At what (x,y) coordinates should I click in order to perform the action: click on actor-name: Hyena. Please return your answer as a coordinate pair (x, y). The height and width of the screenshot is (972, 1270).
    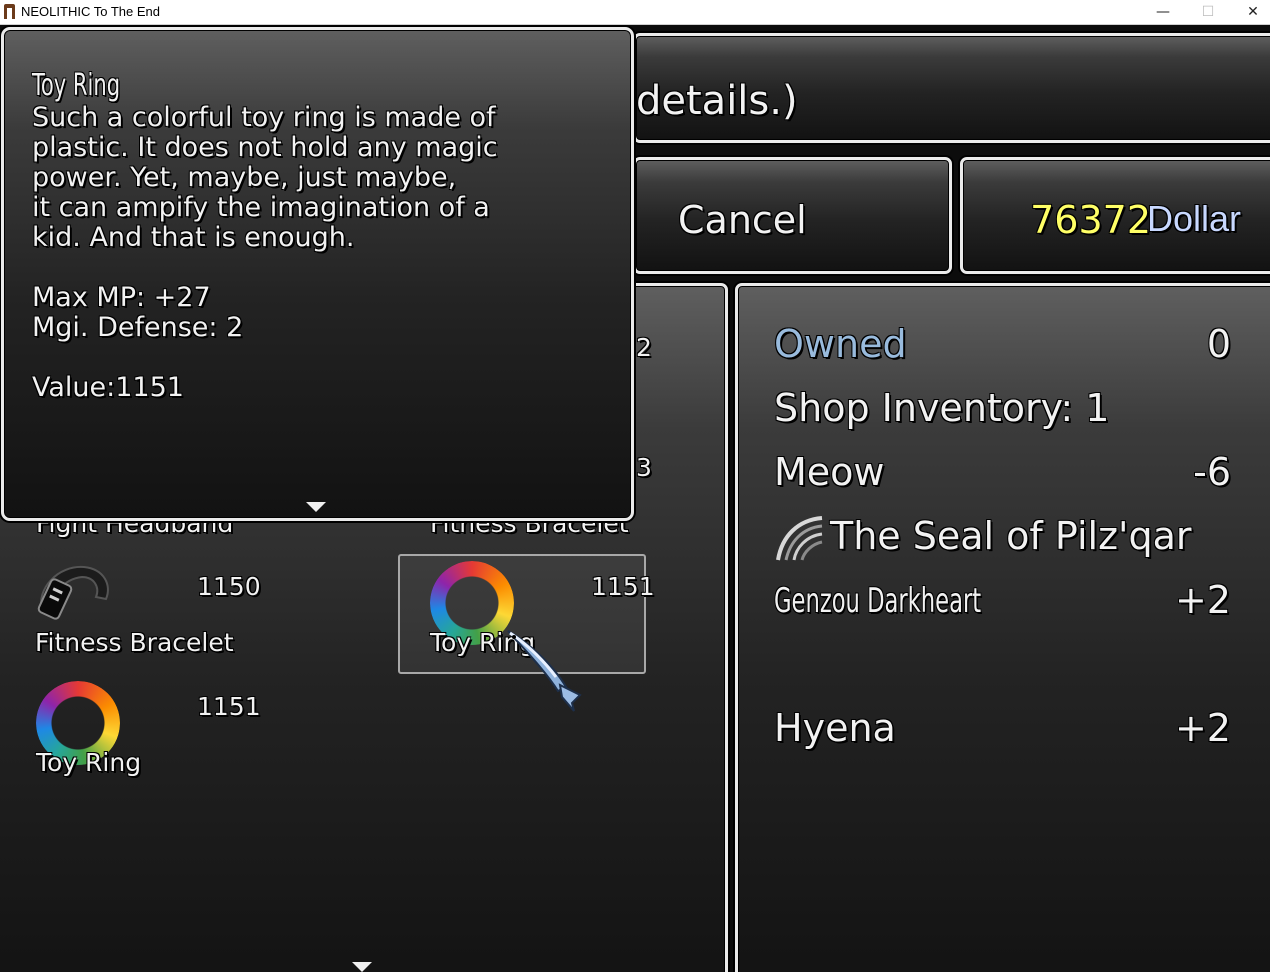
    Looking at the image, I should click on (835, 728).